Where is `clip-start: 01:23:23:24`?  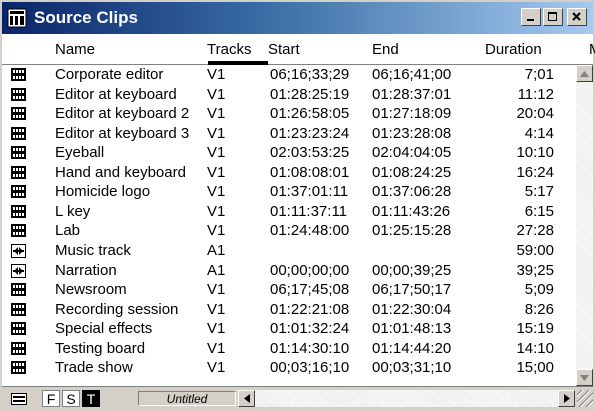 clip-start: 01:23:23:24 is located at coordinates (310, 133).